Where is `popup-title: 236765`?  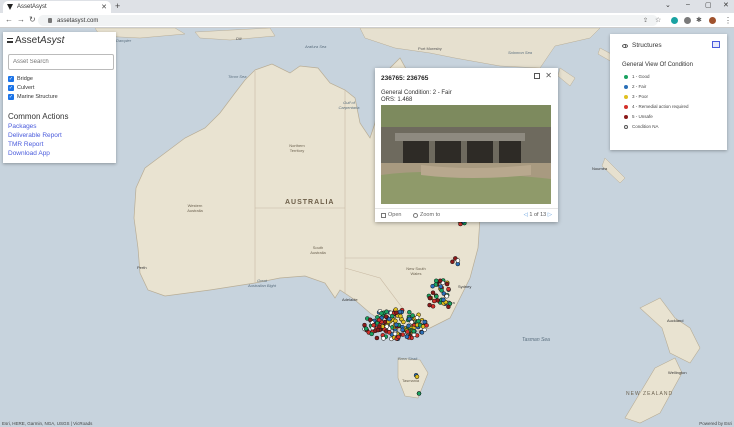
popup-title: 236765 is located at coordinates (405, 78).